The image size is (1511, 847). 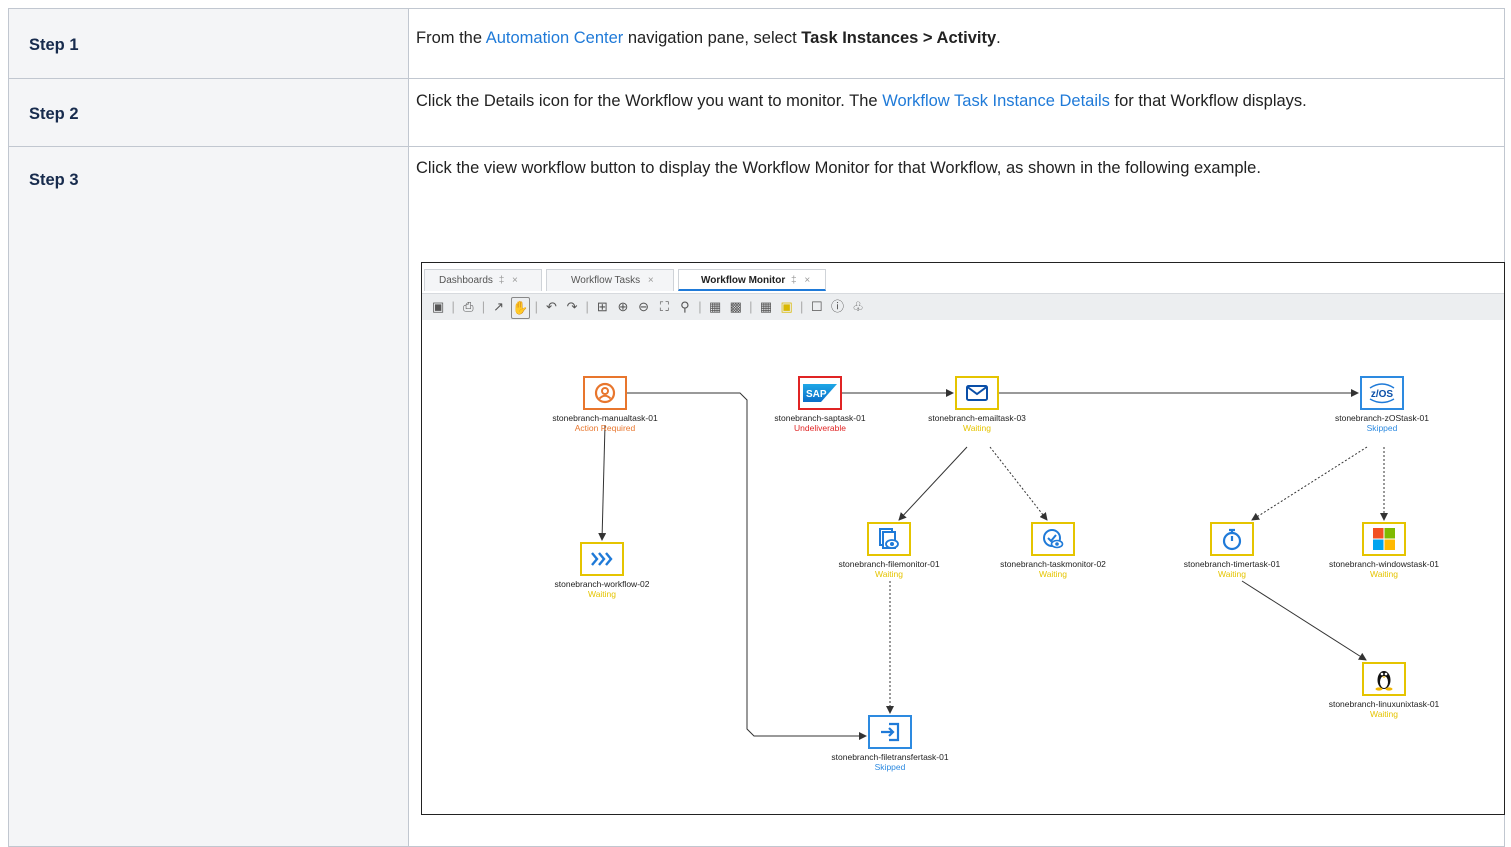 I want to click on node-status: Action Required, so click(x=605, y=428).